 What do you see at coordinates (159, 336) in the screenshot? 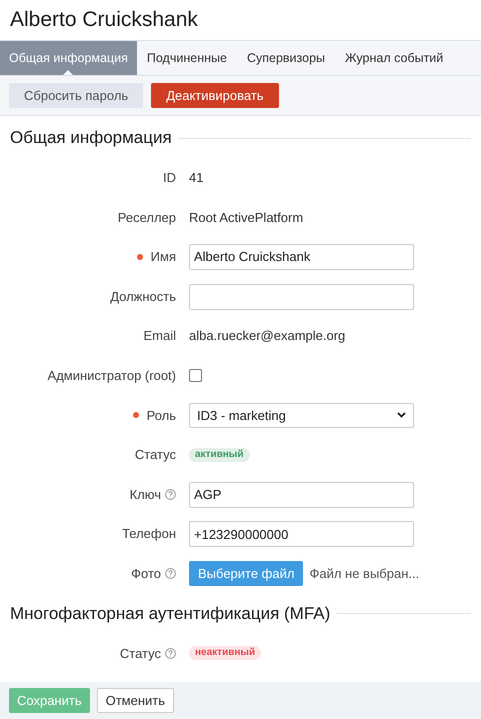
I see `field-label: Email` at bounding box center [159, 336].